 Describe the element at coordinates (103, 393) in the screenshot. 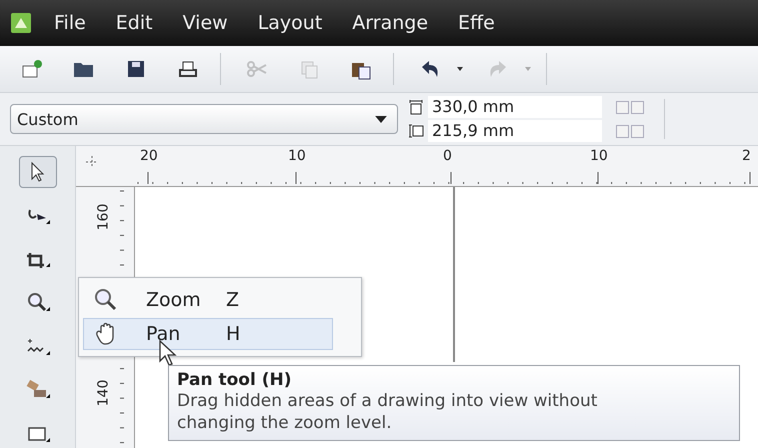

I see `ruler-label: 140` at that location.